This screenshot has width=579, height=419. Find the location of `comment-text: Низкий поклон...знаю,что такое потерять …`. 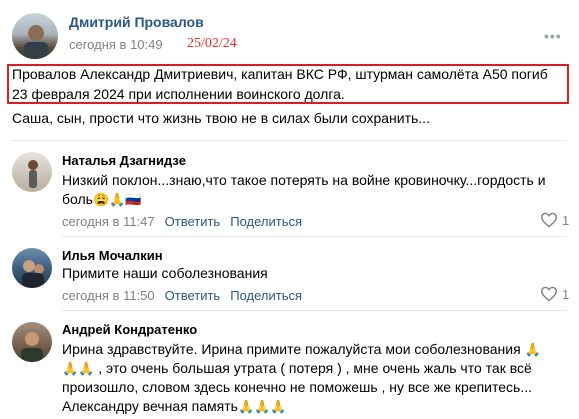

comment-text: Низкий поклон...знаю,что такое потерять … is located at coordinates (314, 190).